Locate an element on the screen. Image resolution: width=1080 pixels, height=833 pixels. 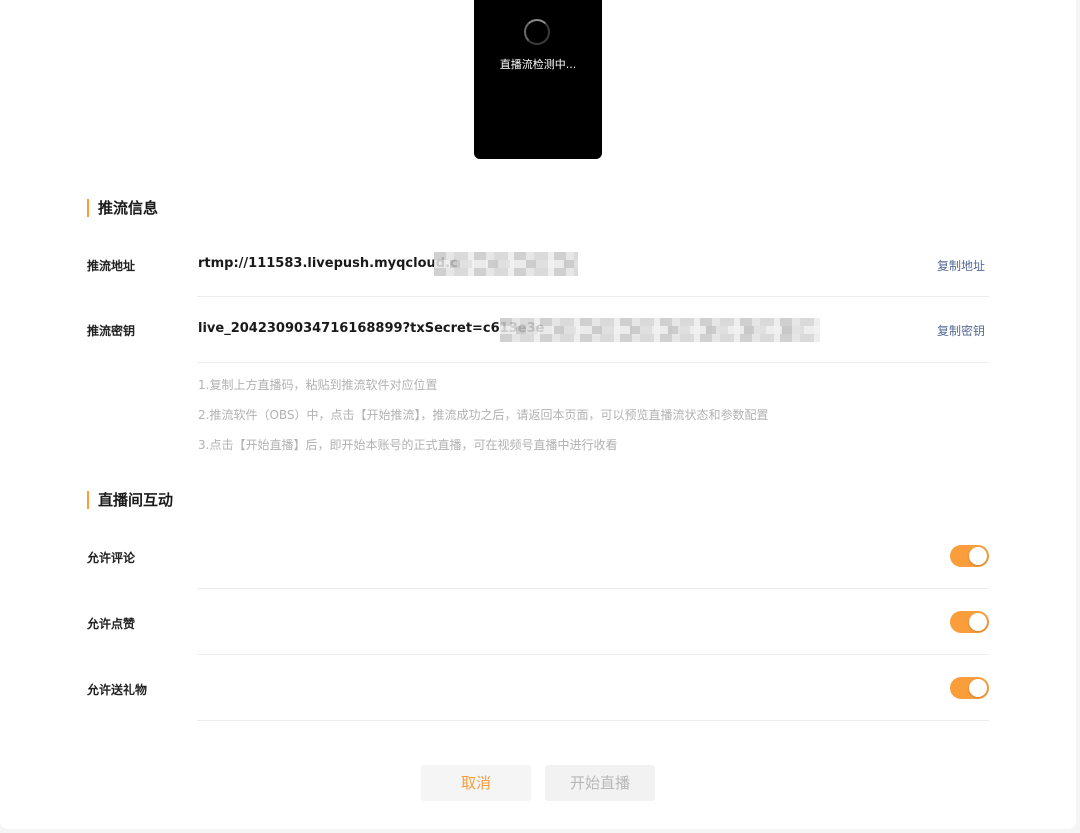
allow-gifts-toggle is located at coordinates (969, 688).